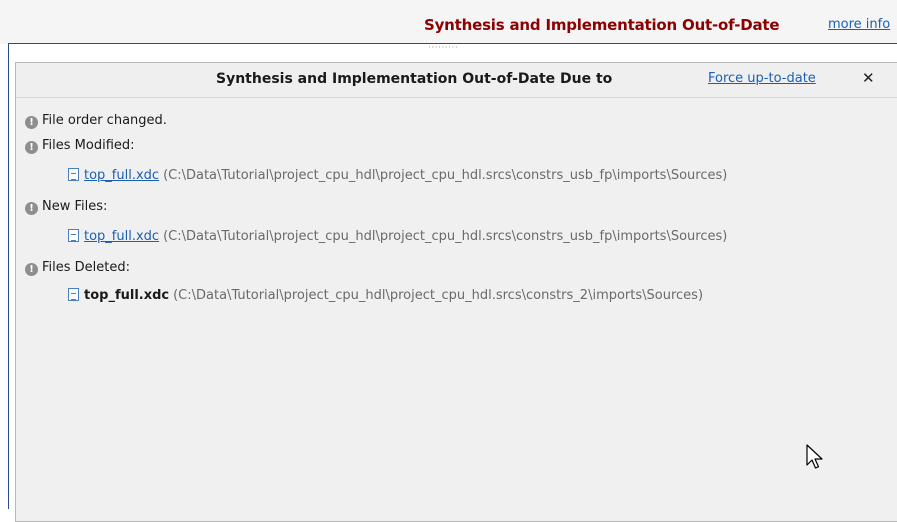 The width and height of the screenshot is (897, 522). What do you see at coordinates (458, 48) in the screenshot?
I see `resize-grip: ·········` at bounding box center [458, 48].